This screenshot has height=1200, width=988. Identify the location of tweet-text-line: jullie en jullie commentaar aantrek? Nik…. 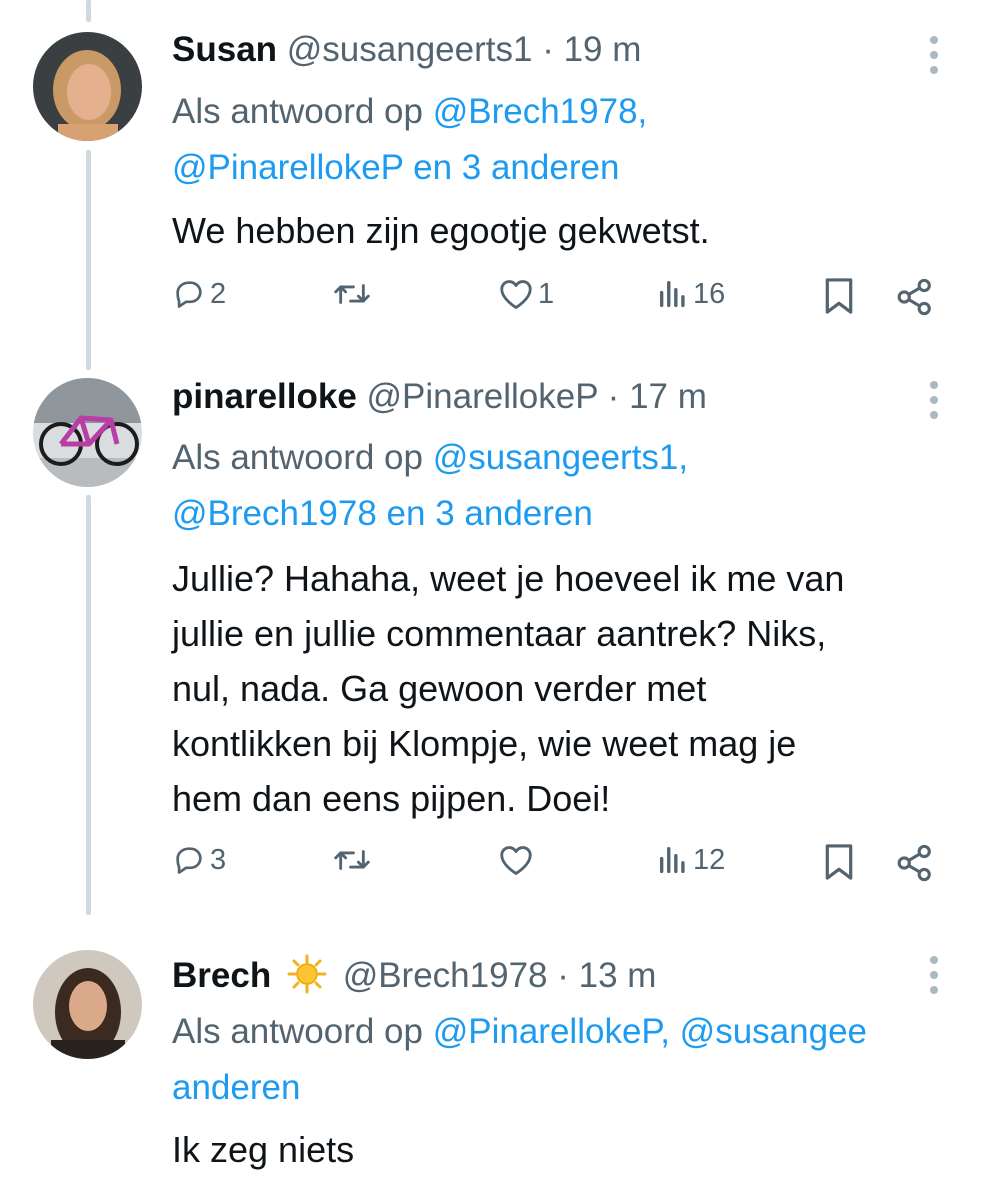
(499, 633).